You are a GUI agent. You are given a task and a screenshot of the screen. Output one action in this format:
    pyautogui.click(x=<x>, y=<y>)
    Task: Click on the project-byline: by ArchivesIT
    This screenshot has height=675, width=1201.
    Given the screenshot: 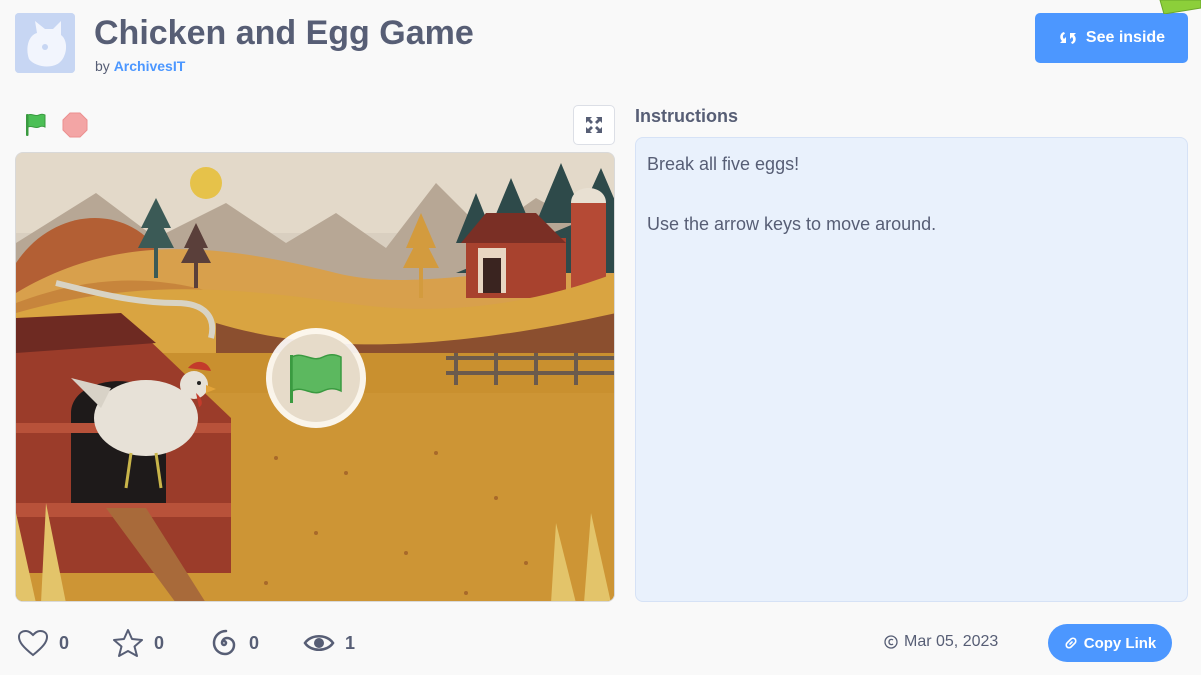 What is the action you would take?
    pyautogui.click(x=140, y=66)
    